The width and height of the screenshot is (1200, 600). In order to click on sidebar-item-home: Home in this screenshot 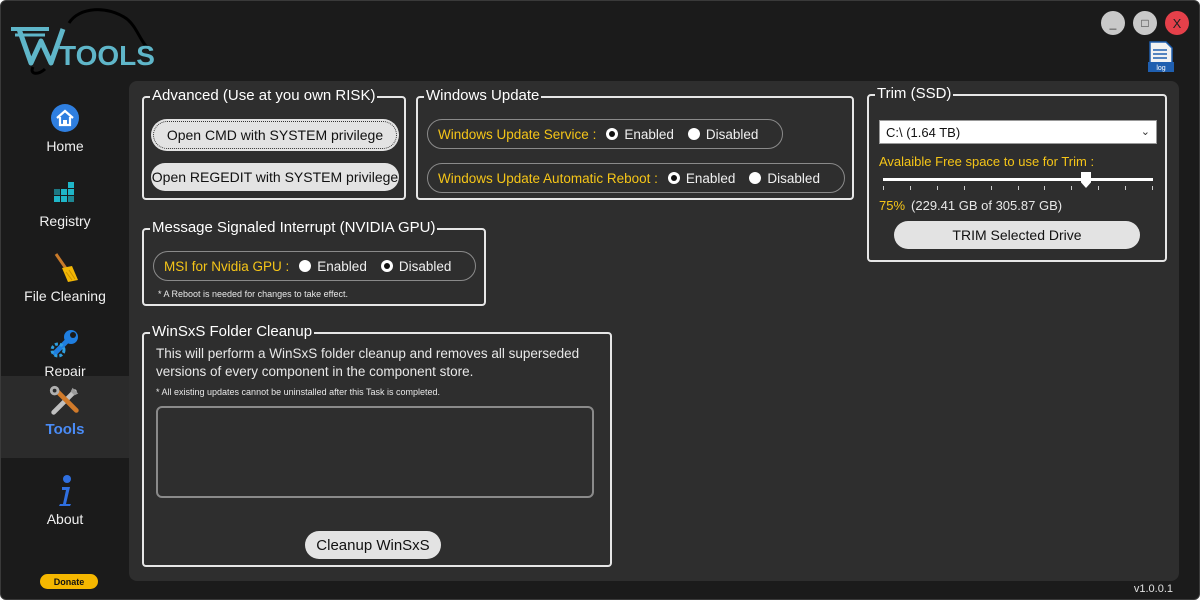, I will do `click(65, 134)`.